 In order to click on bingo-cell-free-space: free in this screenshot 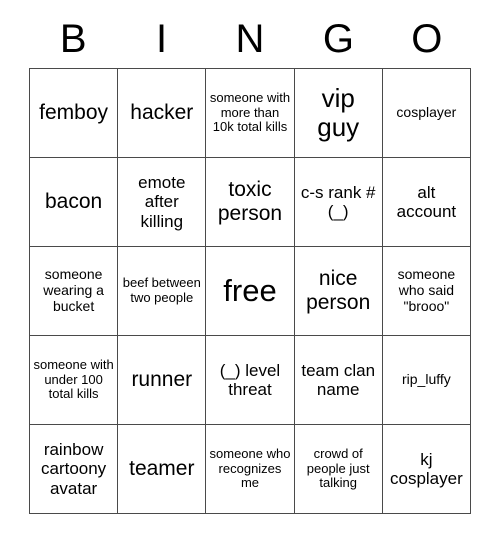, I will do `click(250, 291)`.